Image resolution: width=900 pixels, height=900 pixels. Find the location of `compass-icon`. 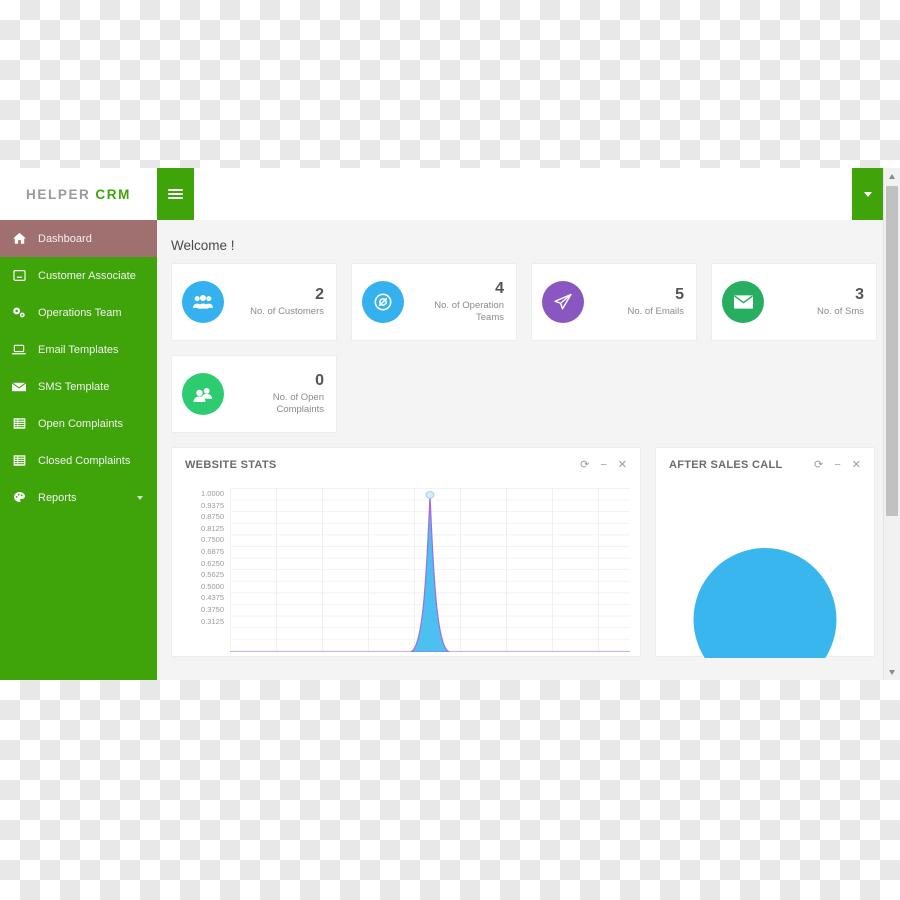

compass-icon is located at coordinates (383, 302).